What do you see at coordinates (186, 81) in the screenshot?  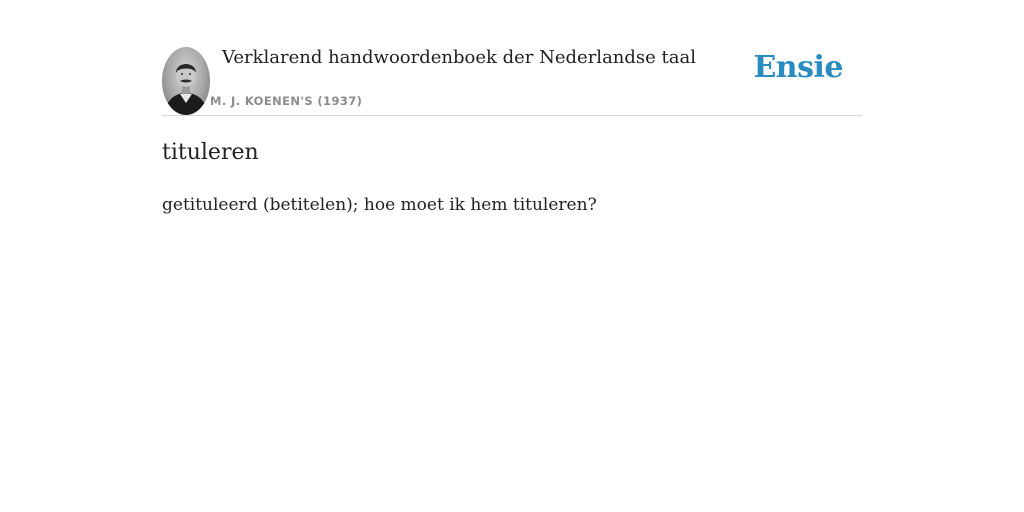 I see `author-portrait-icon` at bounding box center [186, 81].